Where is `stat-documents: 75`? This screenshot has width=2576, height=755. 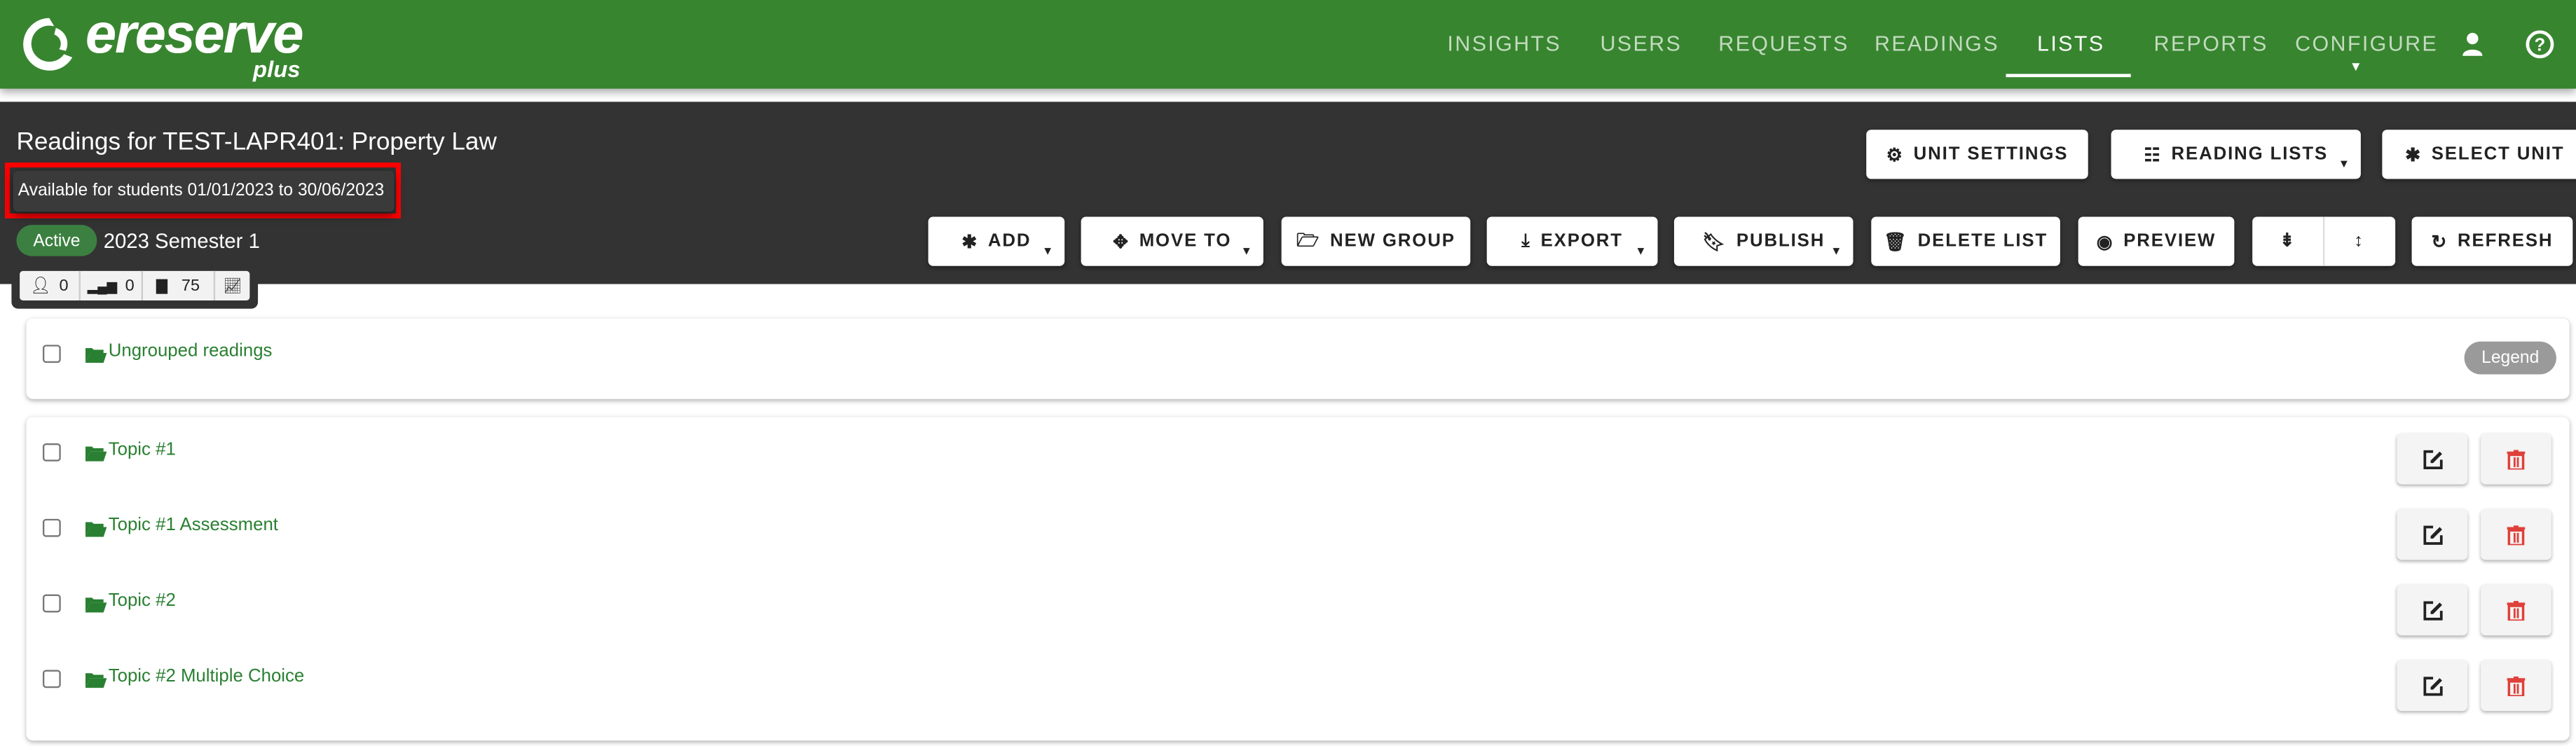
stat-documents: 75 is located at coordinates (179, 286).